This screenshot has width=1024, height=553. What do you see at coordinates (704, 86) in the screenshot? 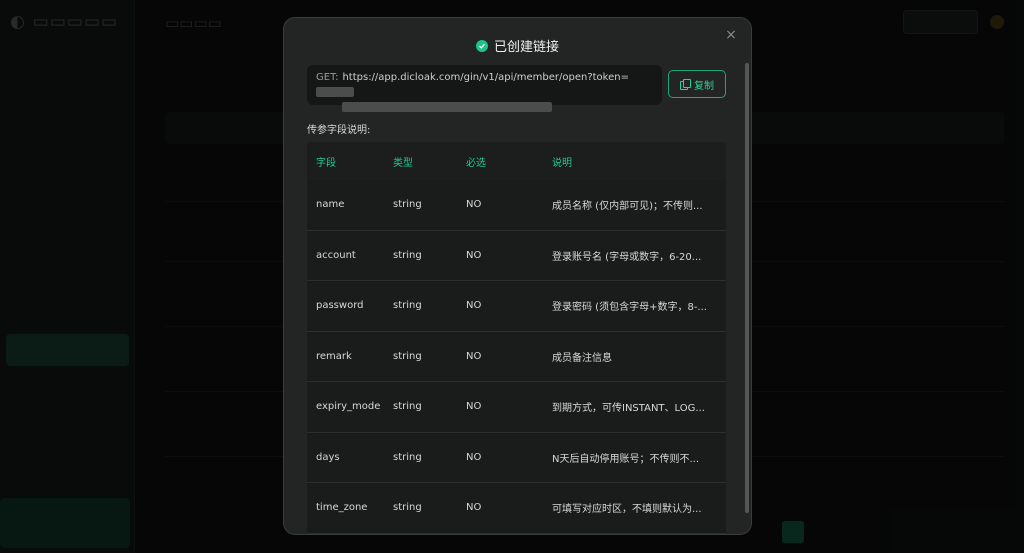
I see `copy-button-label: 复制` at bounding box center [704, 86].